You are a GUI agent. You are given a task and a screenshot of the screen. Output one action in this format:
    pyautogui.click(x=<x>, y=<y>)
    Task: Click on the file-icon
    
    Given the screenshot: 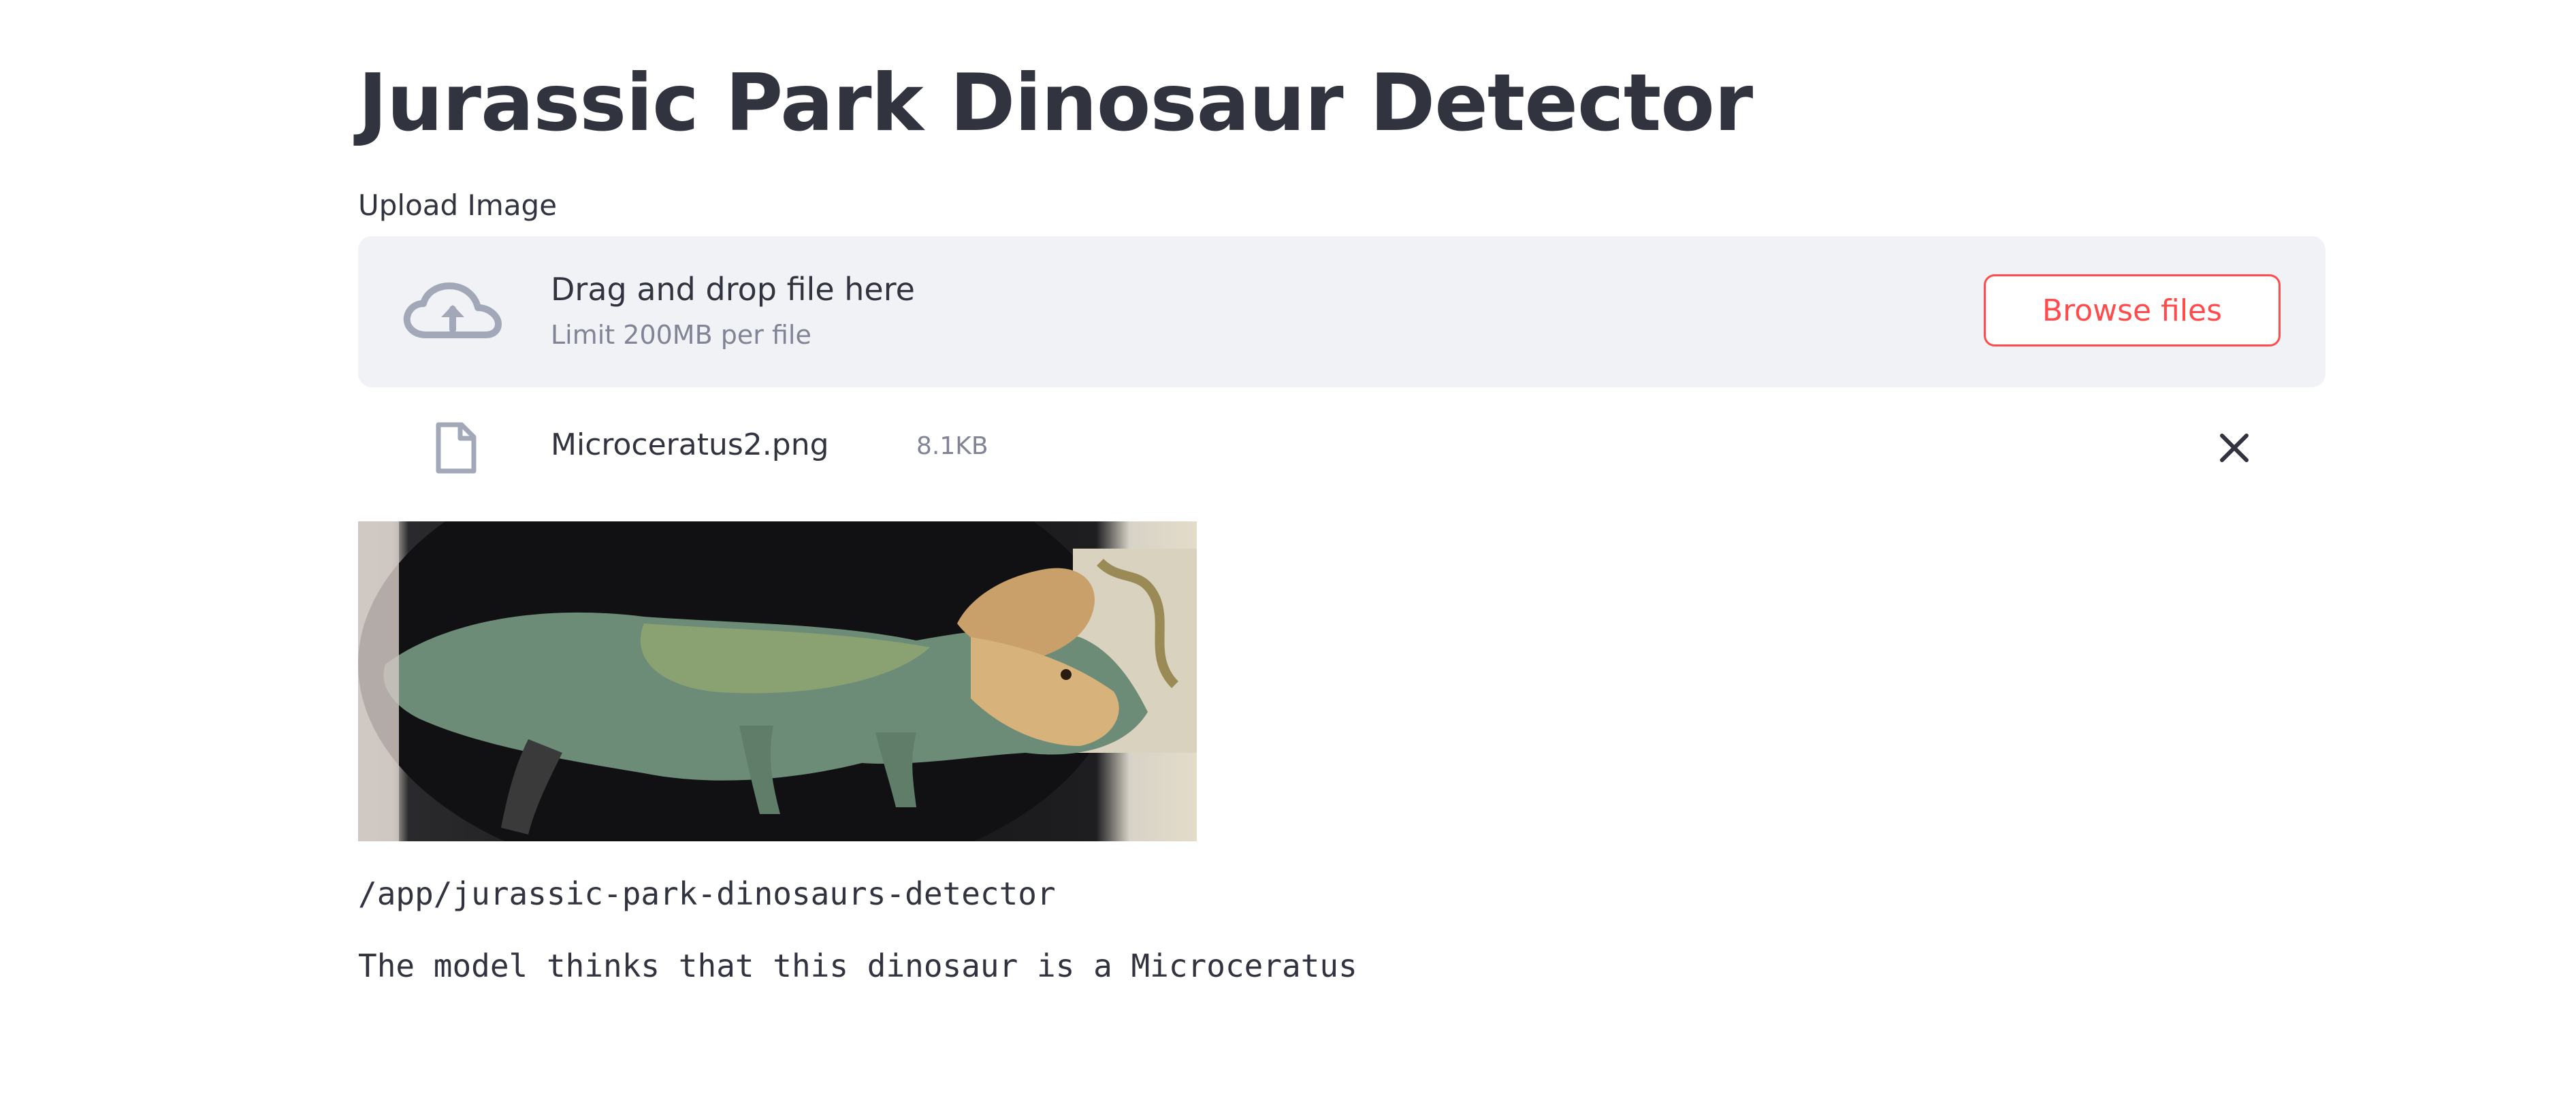 What is the action you would take?
    pyautogui.click(x=455, y=448)
    